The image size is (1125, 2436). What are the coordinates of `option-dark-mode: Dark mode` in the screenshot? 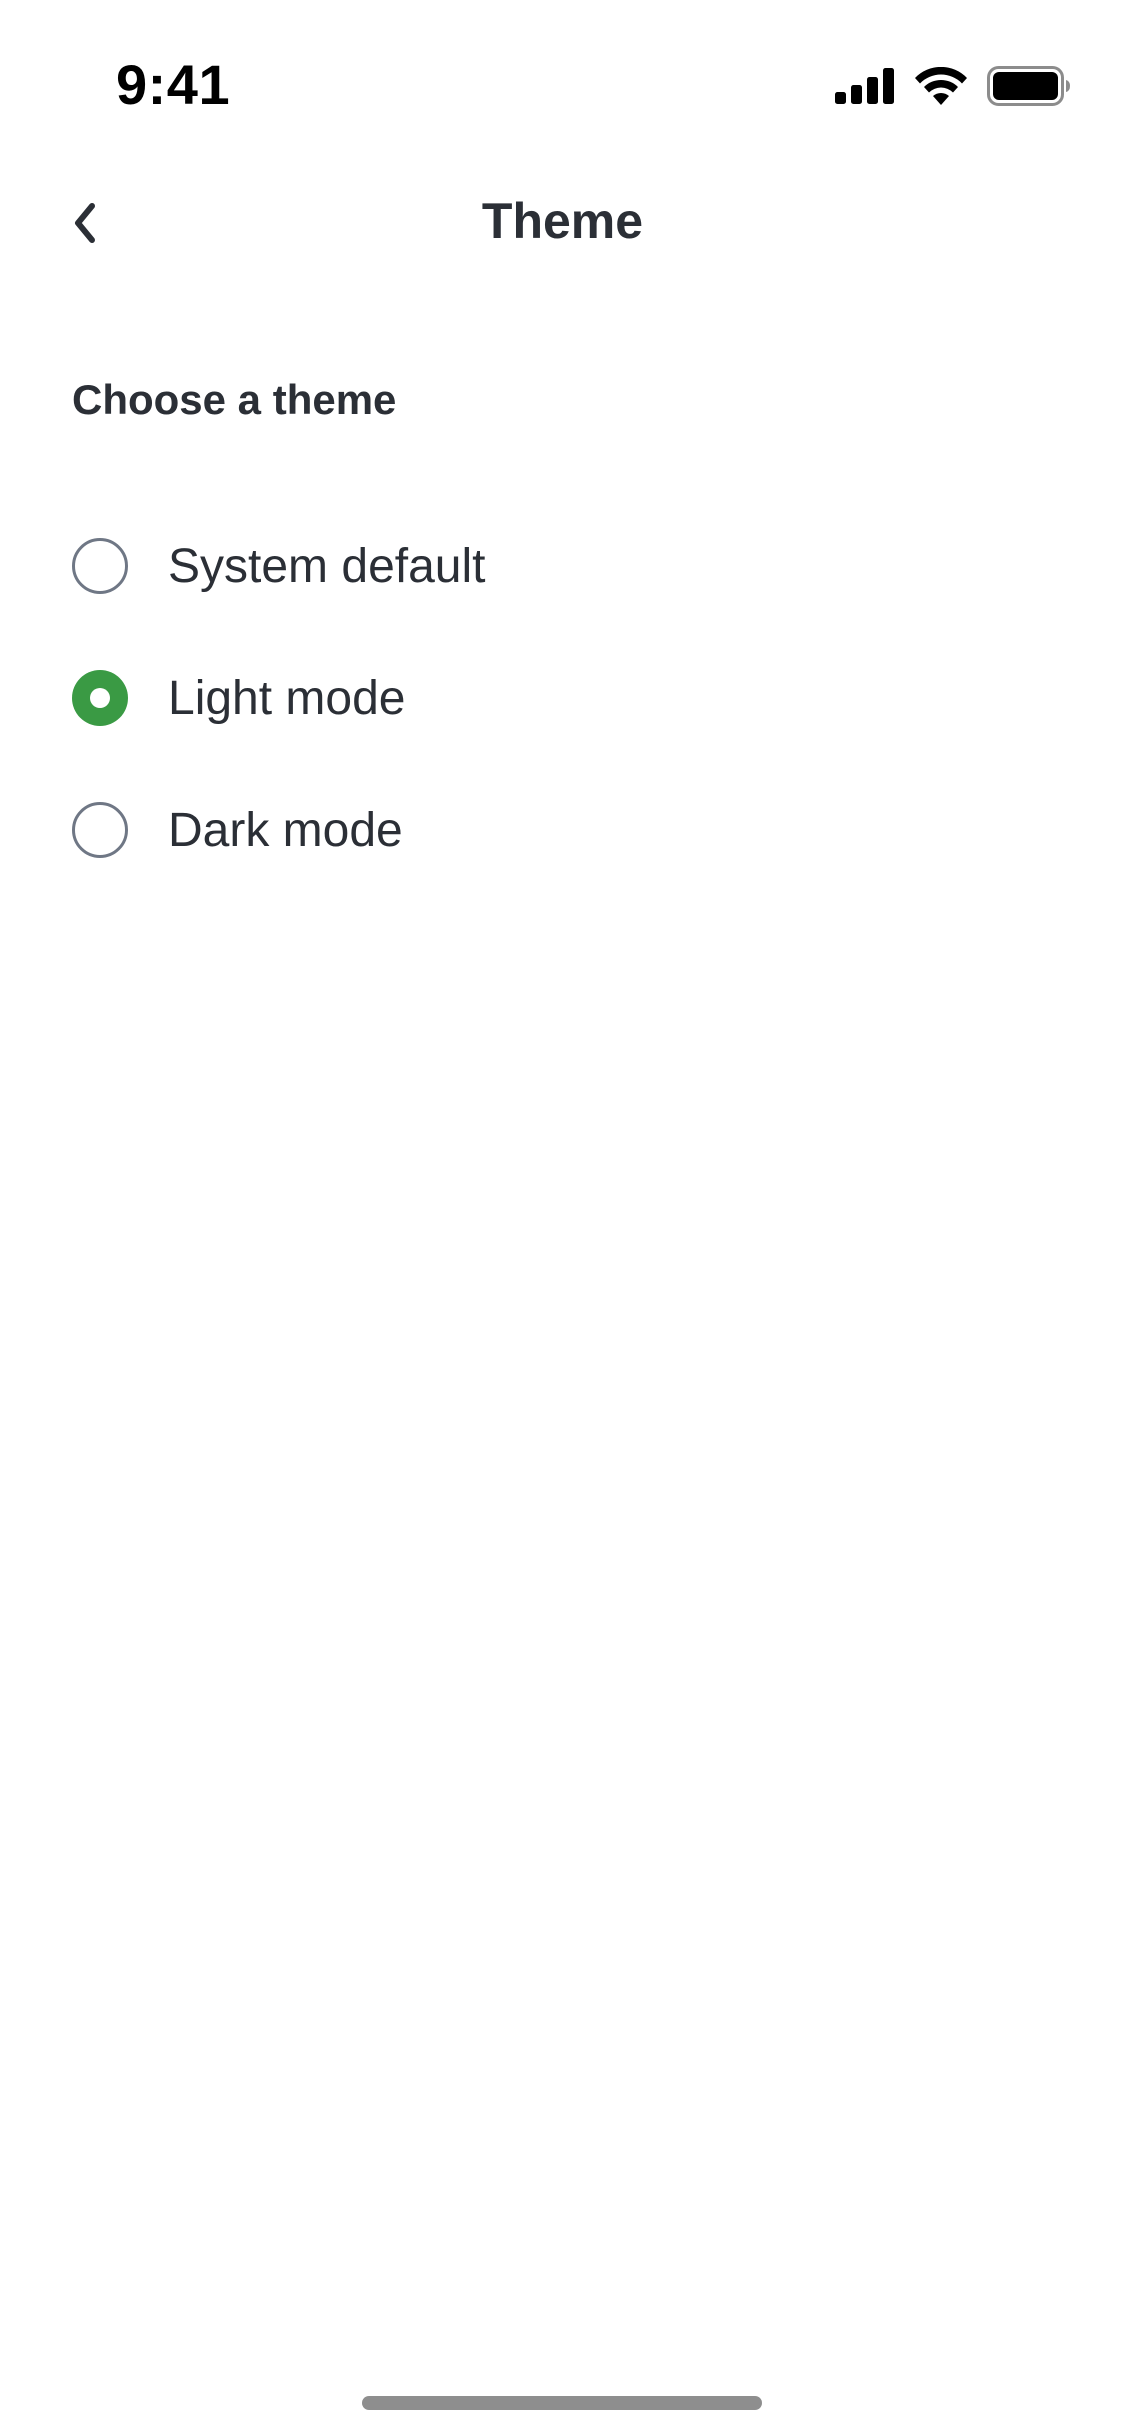 It's located at (562, 830).